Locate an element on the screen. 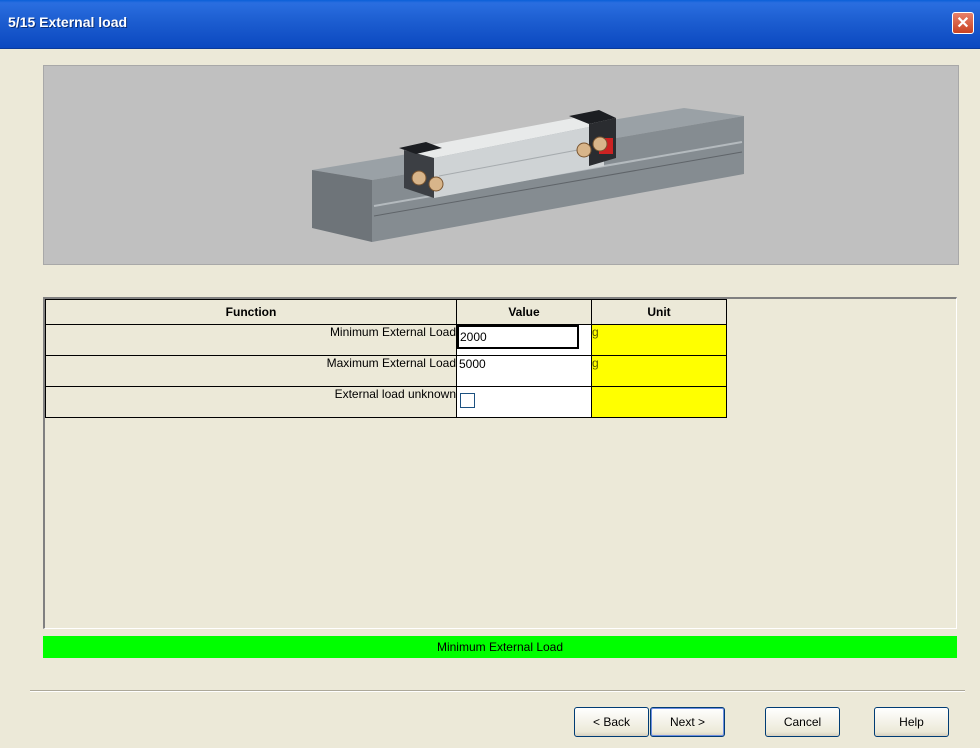  function-label: Minimum External Load is located at coordinates (251, 340).